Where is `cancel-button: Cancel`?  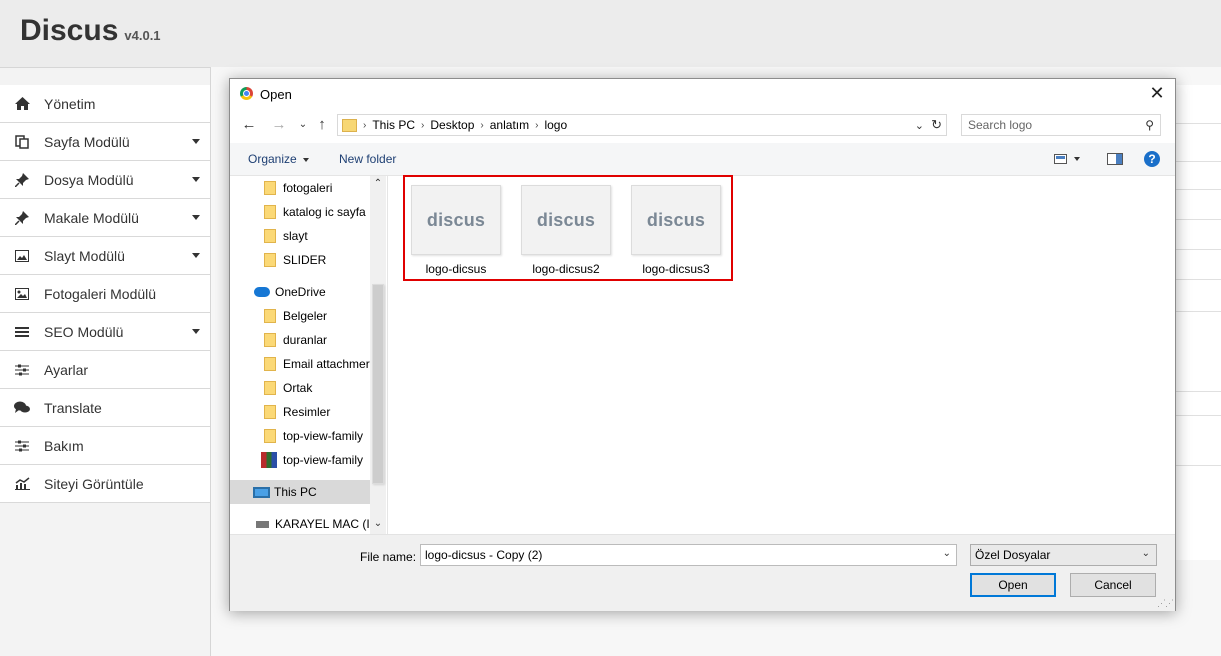 cancel-button: Cancel is located at coordinates (1113, 585).